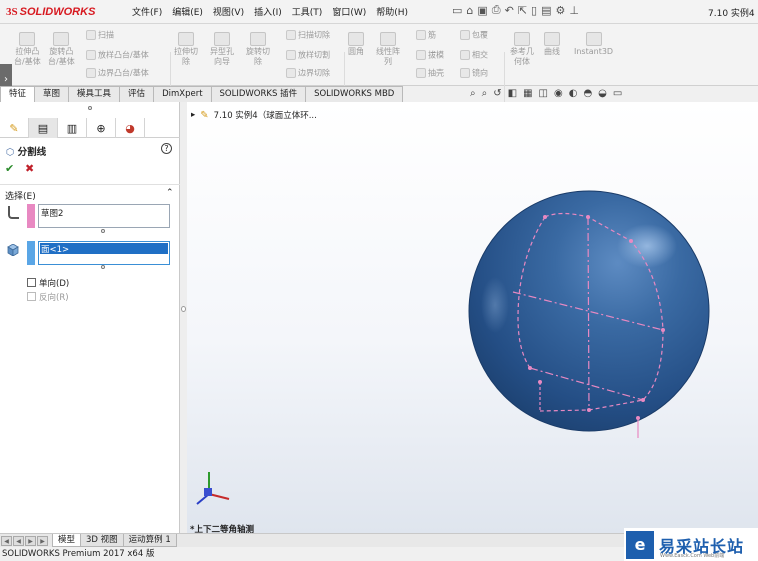 The width and height of the screenshot is (758, 561). Describe the element at coordinates (482, 10) in the screenshot. I see `save-icon: ▣` at that location.